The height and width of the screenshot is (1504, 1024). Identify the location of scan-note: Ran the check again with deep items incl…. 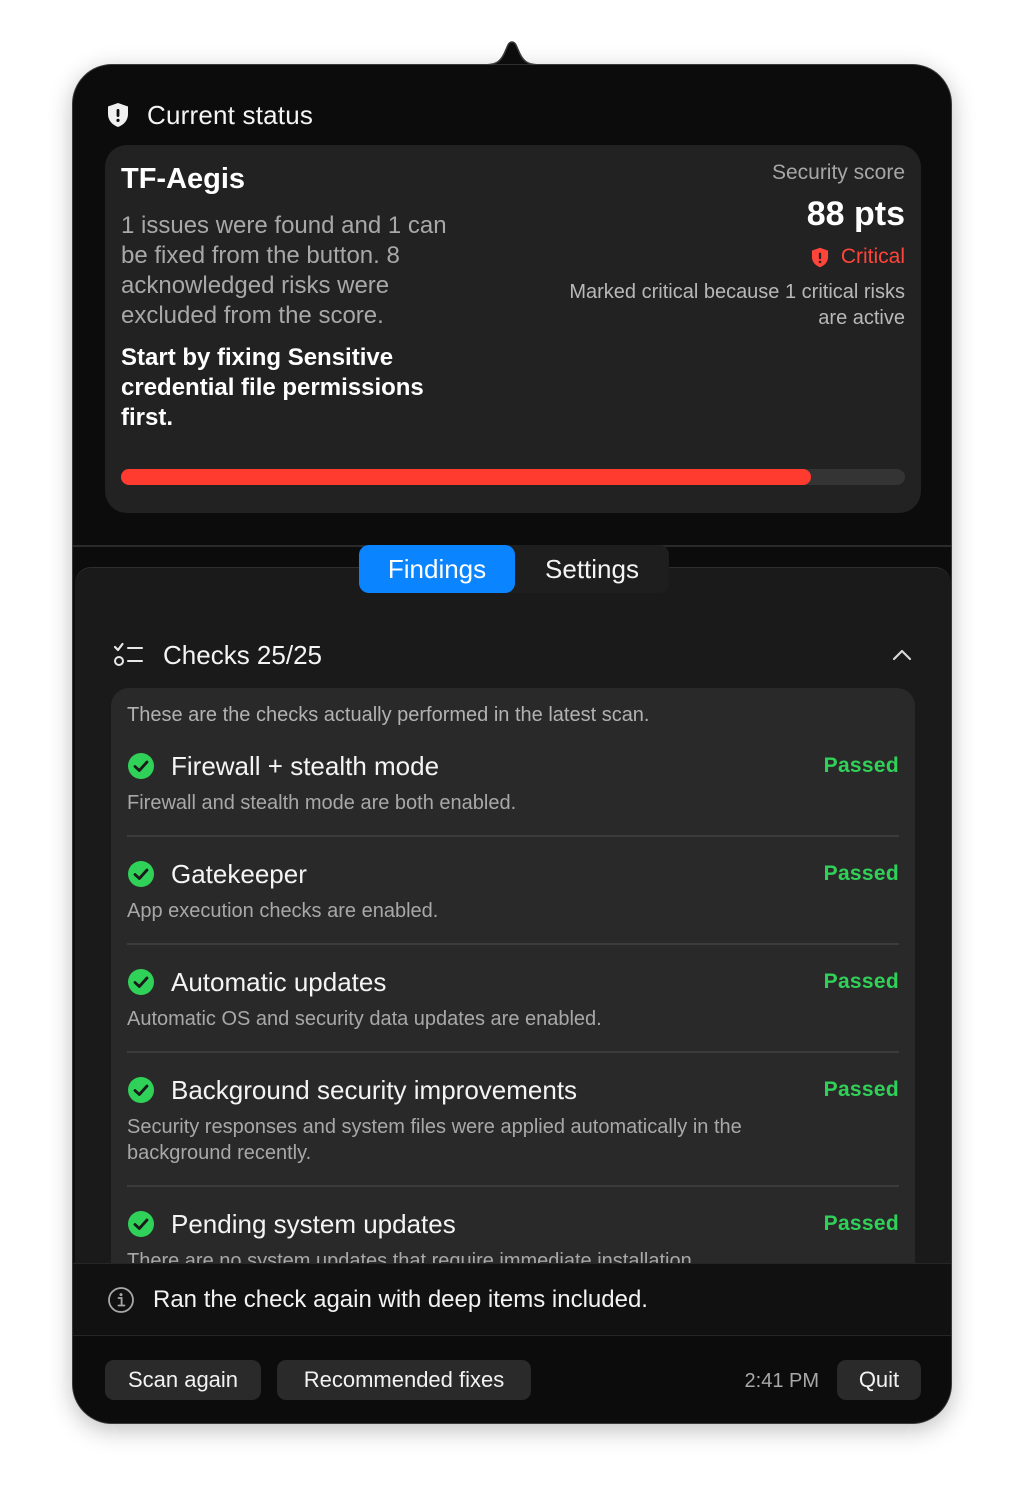
(512, 1299).